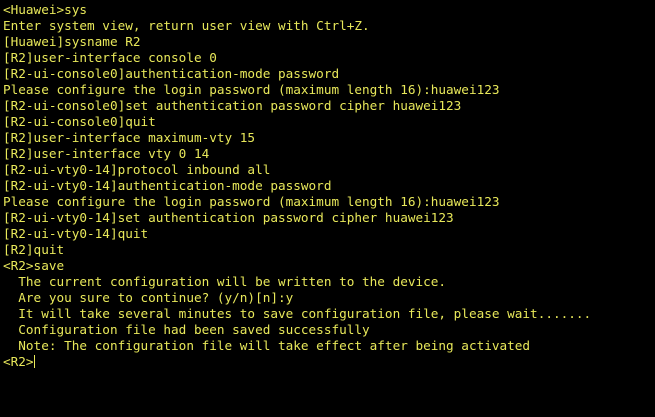 The height and width of the screenshot is (417, 655). Describe the element at coordinates (34, 361) in the screenshot. I see `text-cursor` at that location.